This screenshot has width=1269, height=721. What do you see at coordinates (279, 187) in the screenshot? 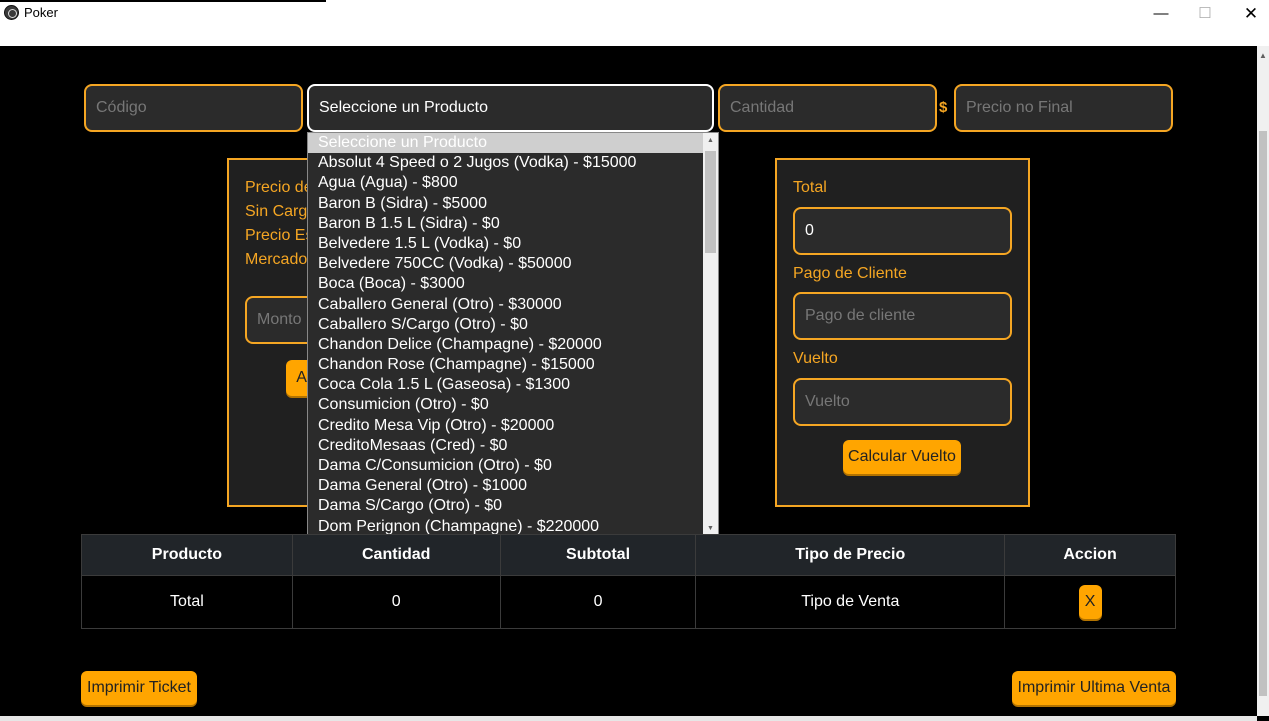
I see `precio-label-1: Precio de` at bounding box center [279, 187].